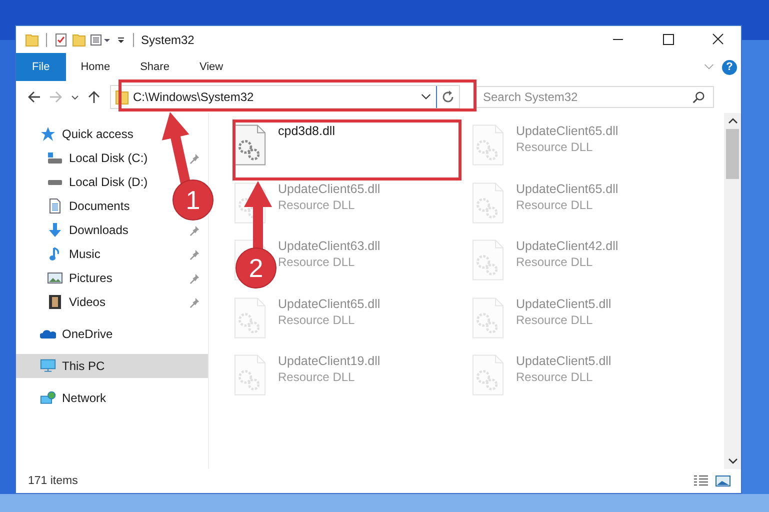 The image size is (769, 512). I want to click on address-path: C:\Windows\System32, so click(194, 97).